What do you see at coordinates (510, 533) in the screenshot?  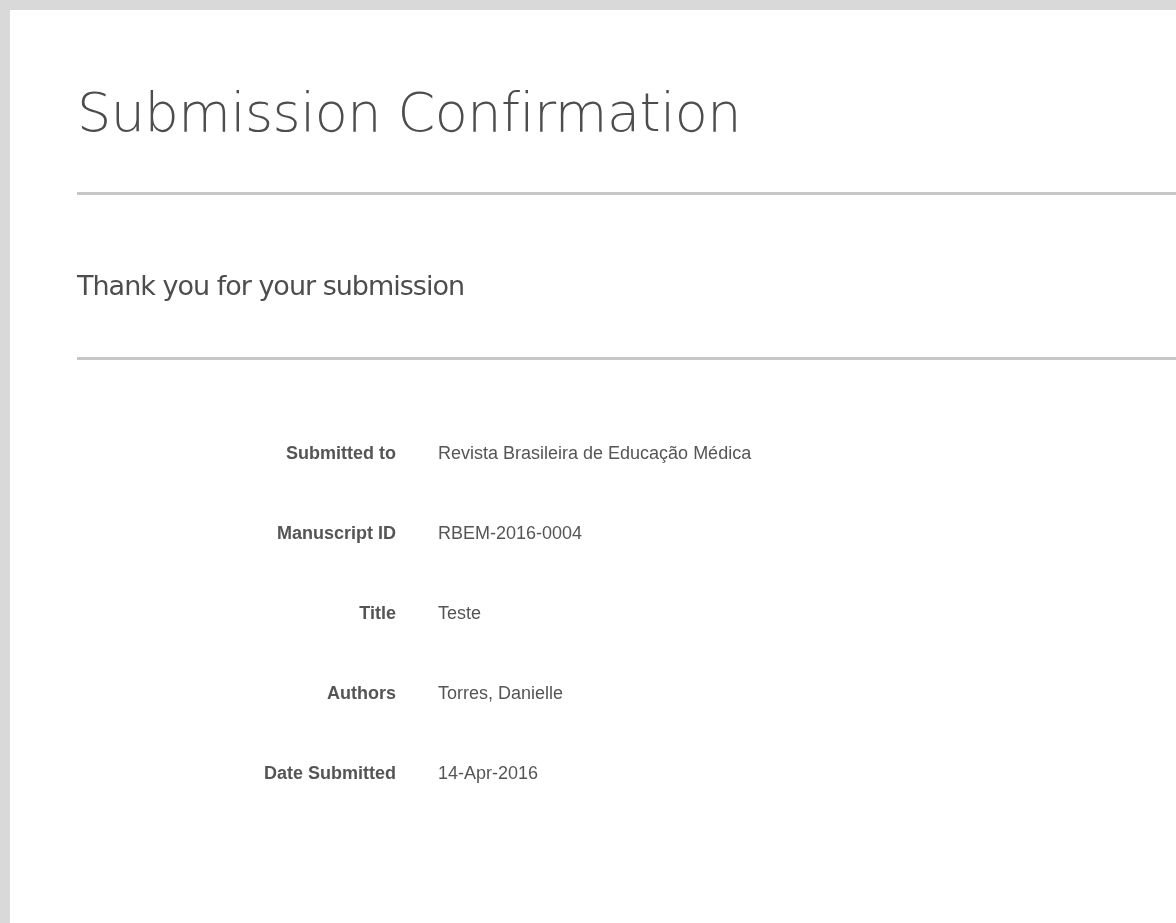 I see `field-value: RBEM-2016-0004` at bounding box center [510, 533].